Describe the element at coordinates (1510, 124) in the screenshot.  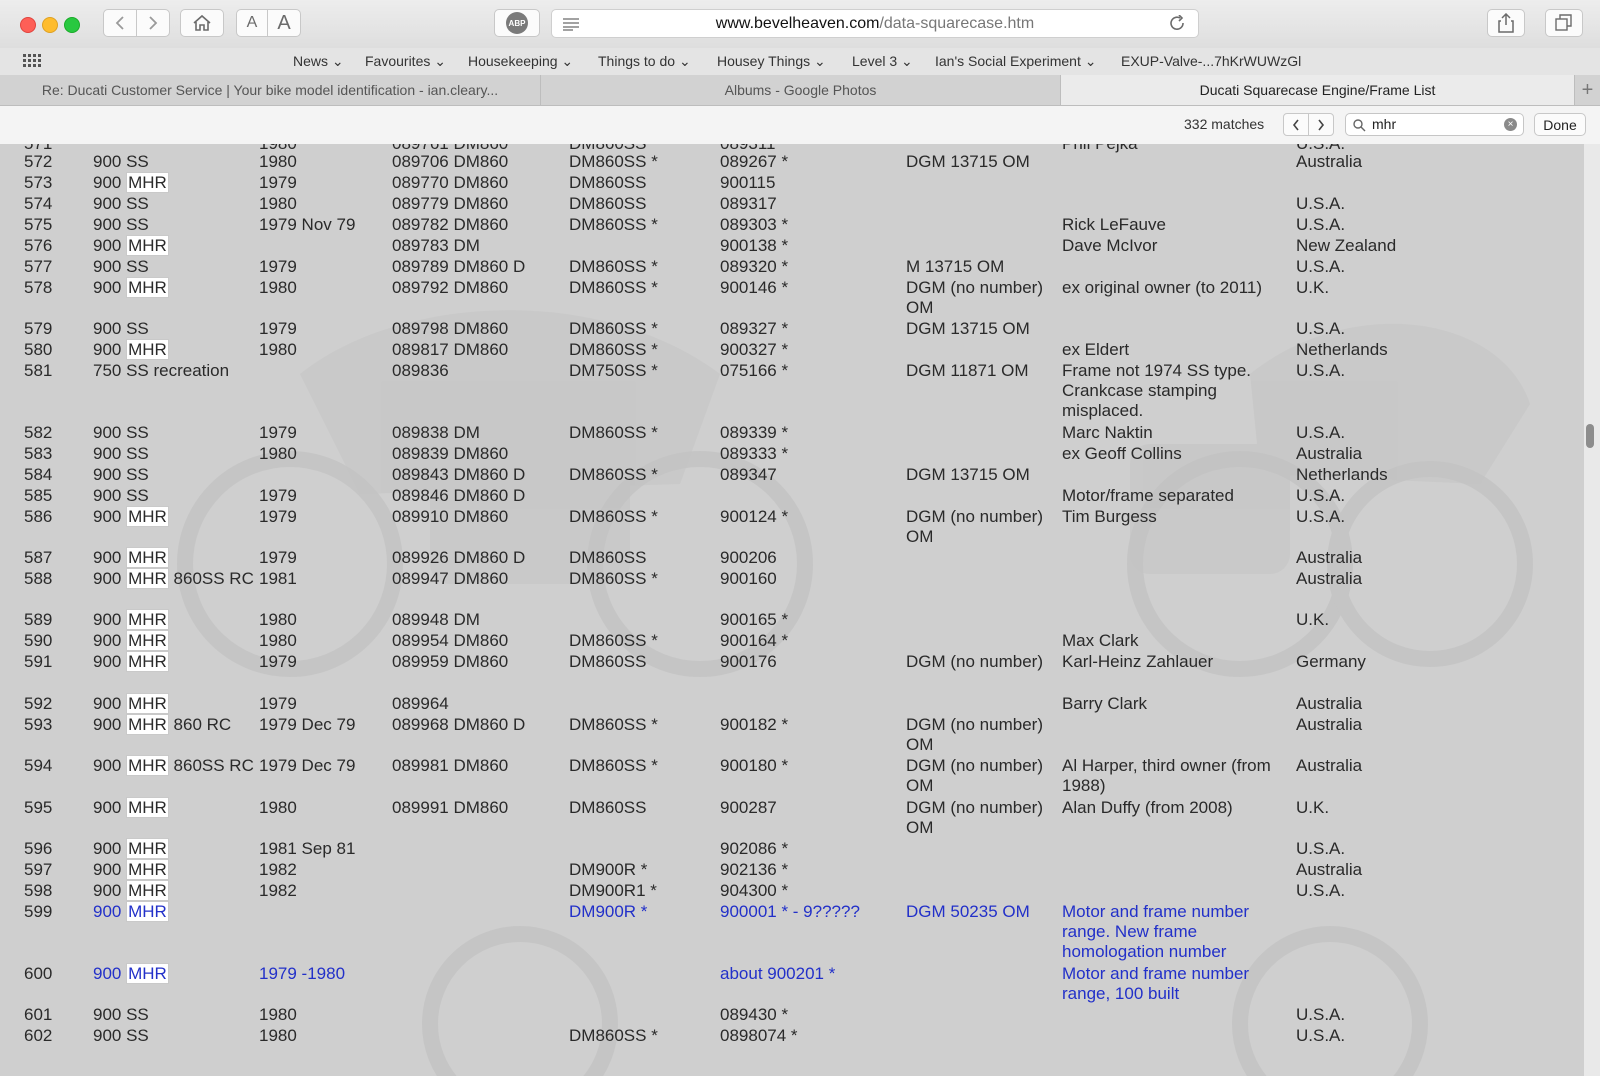
I see `clear-search-icon: ×` at that location.